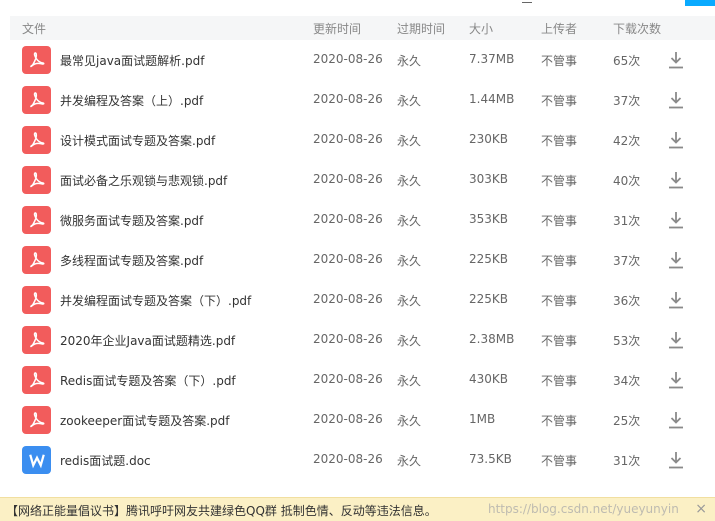 Image resolution: width=715 pixels, height=521 pixels. What do you see at coordinates (337, 28) in the screenshot?
I see `header-updated: 更新时间` at bounding box center [337, 28].